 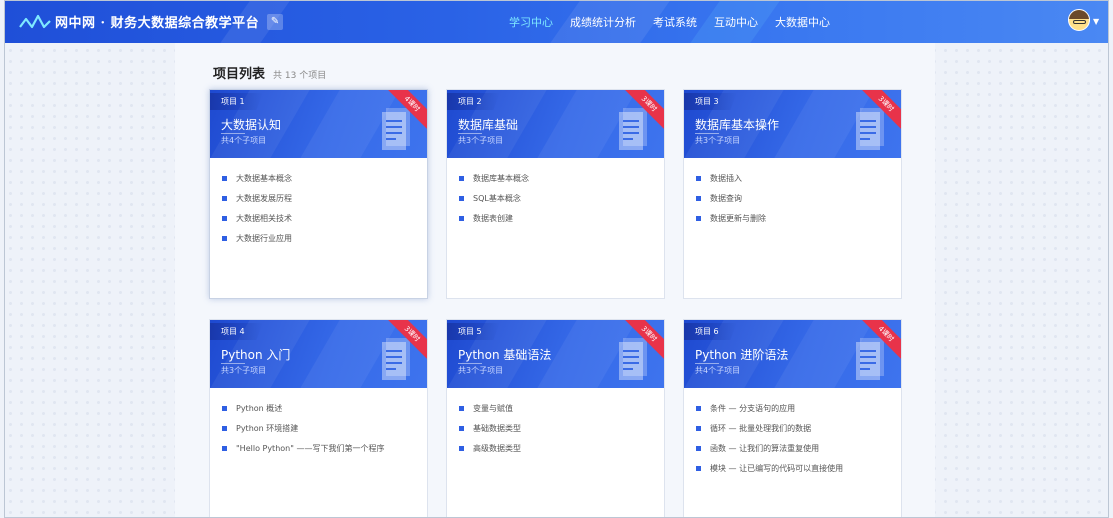 I want to click on card-header: 项目 2 数据库基础 共3个子项目 3课时, so click(x=555, y=124).